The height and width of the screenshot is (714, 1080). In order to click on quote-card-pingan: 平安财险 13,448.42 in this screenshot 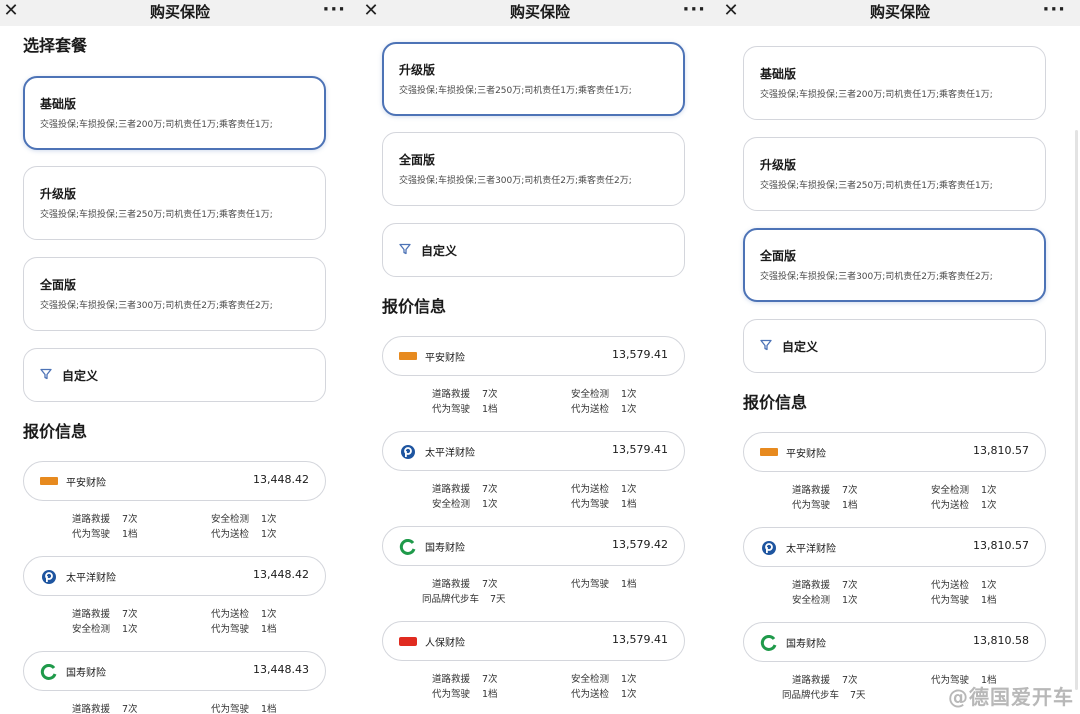, I will do `click(174, 481)`.